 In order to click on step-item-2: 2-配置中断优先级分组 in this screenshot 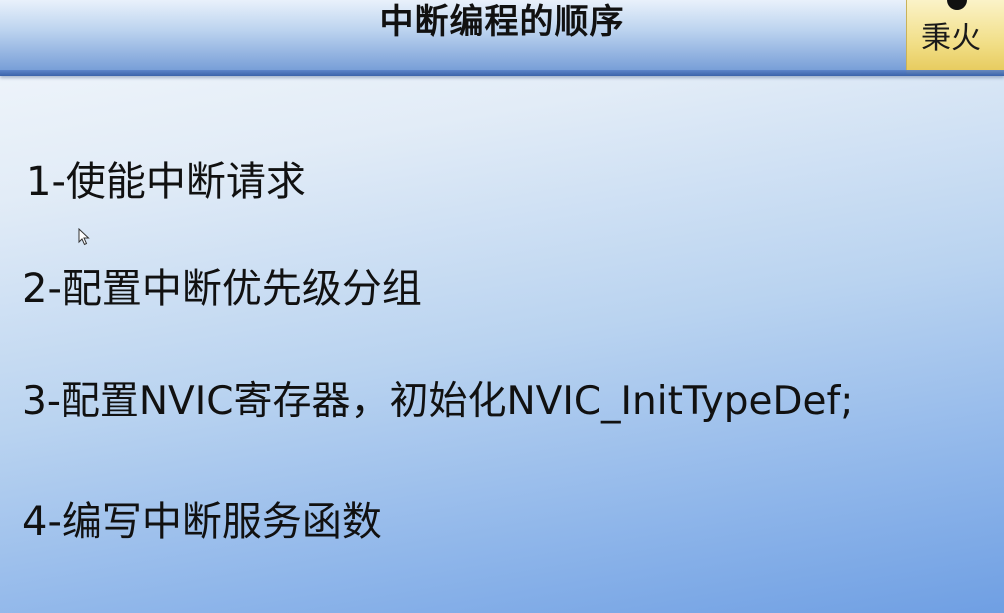, I will do `click(222, 289)`.